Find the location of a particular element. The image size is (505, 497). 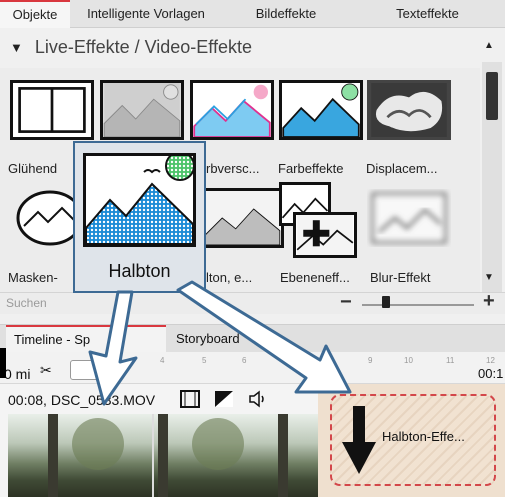

section-header: ▼ Live-Effekte / Video-Effekte is located at coordinates (252, 47).